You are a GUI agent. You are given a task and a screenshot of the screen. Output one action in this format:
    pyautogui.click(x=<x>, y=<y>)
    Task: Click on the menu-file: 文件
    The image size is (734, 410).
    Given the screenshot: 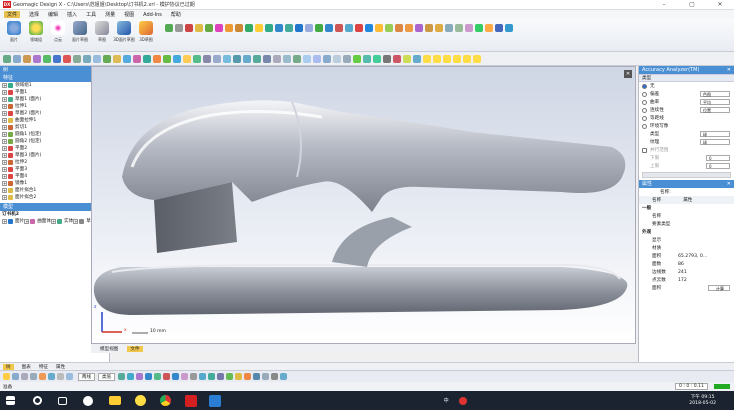 What is the action you would take?
    pyautogui.click(x=12, y=14)
    